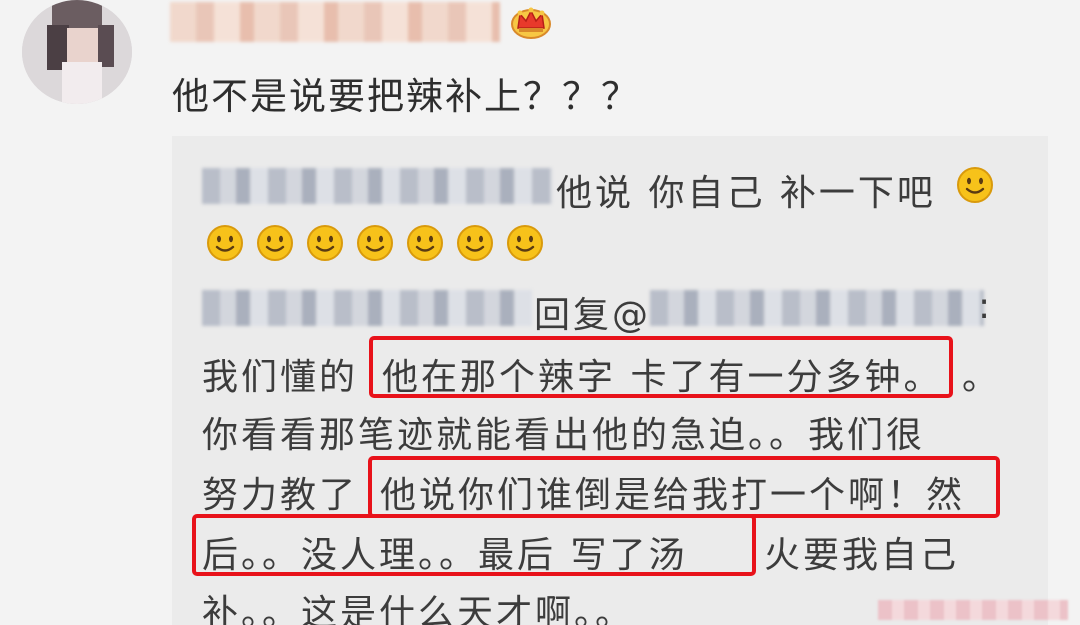 The width and height of the screenshot is (1080, 625). I want to click on body-text-segment: 努力教了, so click(280, 495).